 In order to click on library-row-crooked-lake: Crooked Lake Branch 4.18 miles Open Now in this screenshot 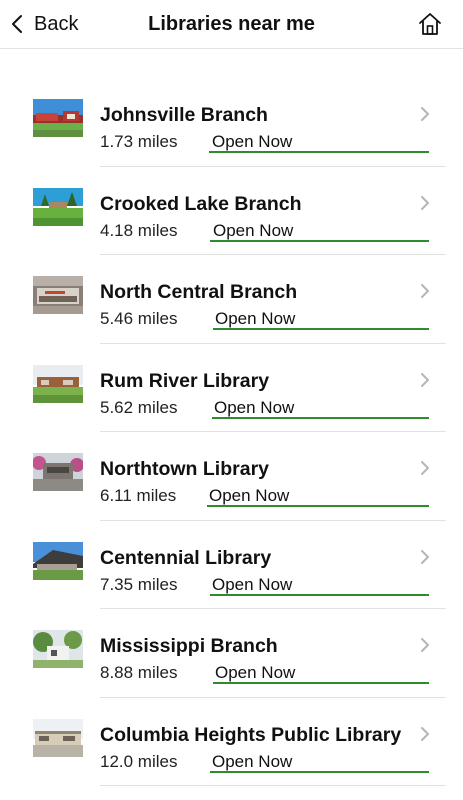, I will do `click(231, 211)`.